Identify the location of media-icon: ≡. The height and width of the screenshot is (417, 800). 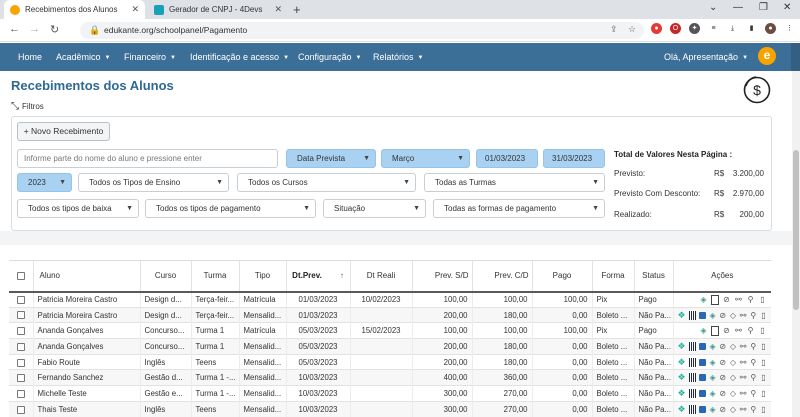
(713, 28).